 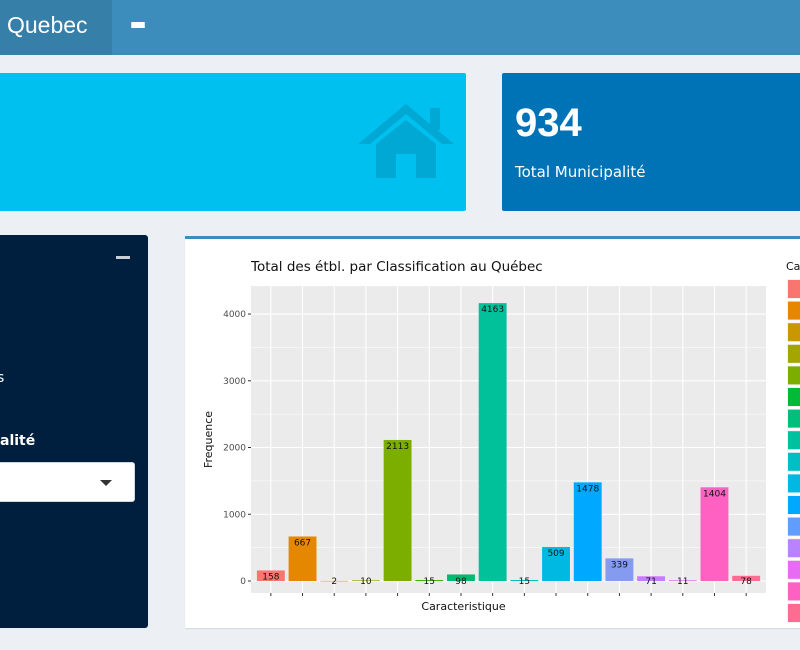 What do you see at coordinates (580, 172) in the screenshot?
I see `value-box-label: Total Municipalité` at bounding box center [580, 172].